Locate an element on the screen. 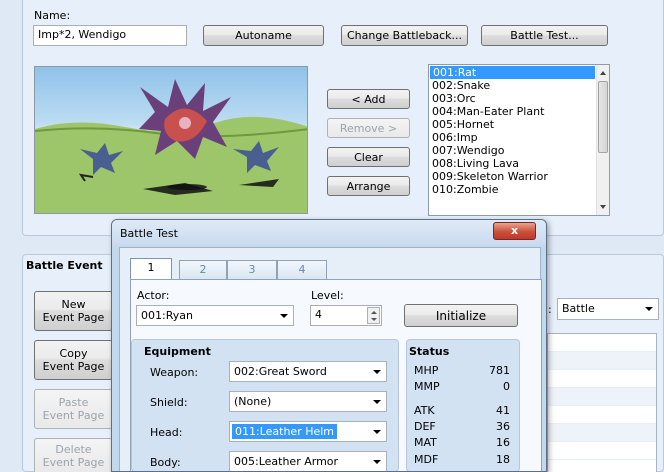 Image resolution: width=664 pixels, height=472 pixels. body-label: Body: is located at coordinates (165, 462).